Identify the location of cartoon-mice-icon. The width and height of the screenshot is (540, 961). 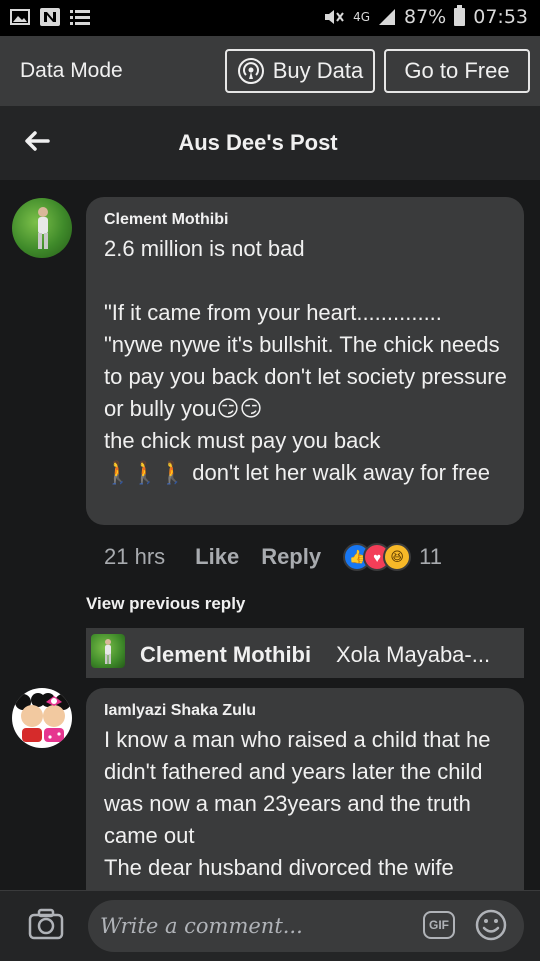
(43, 717).